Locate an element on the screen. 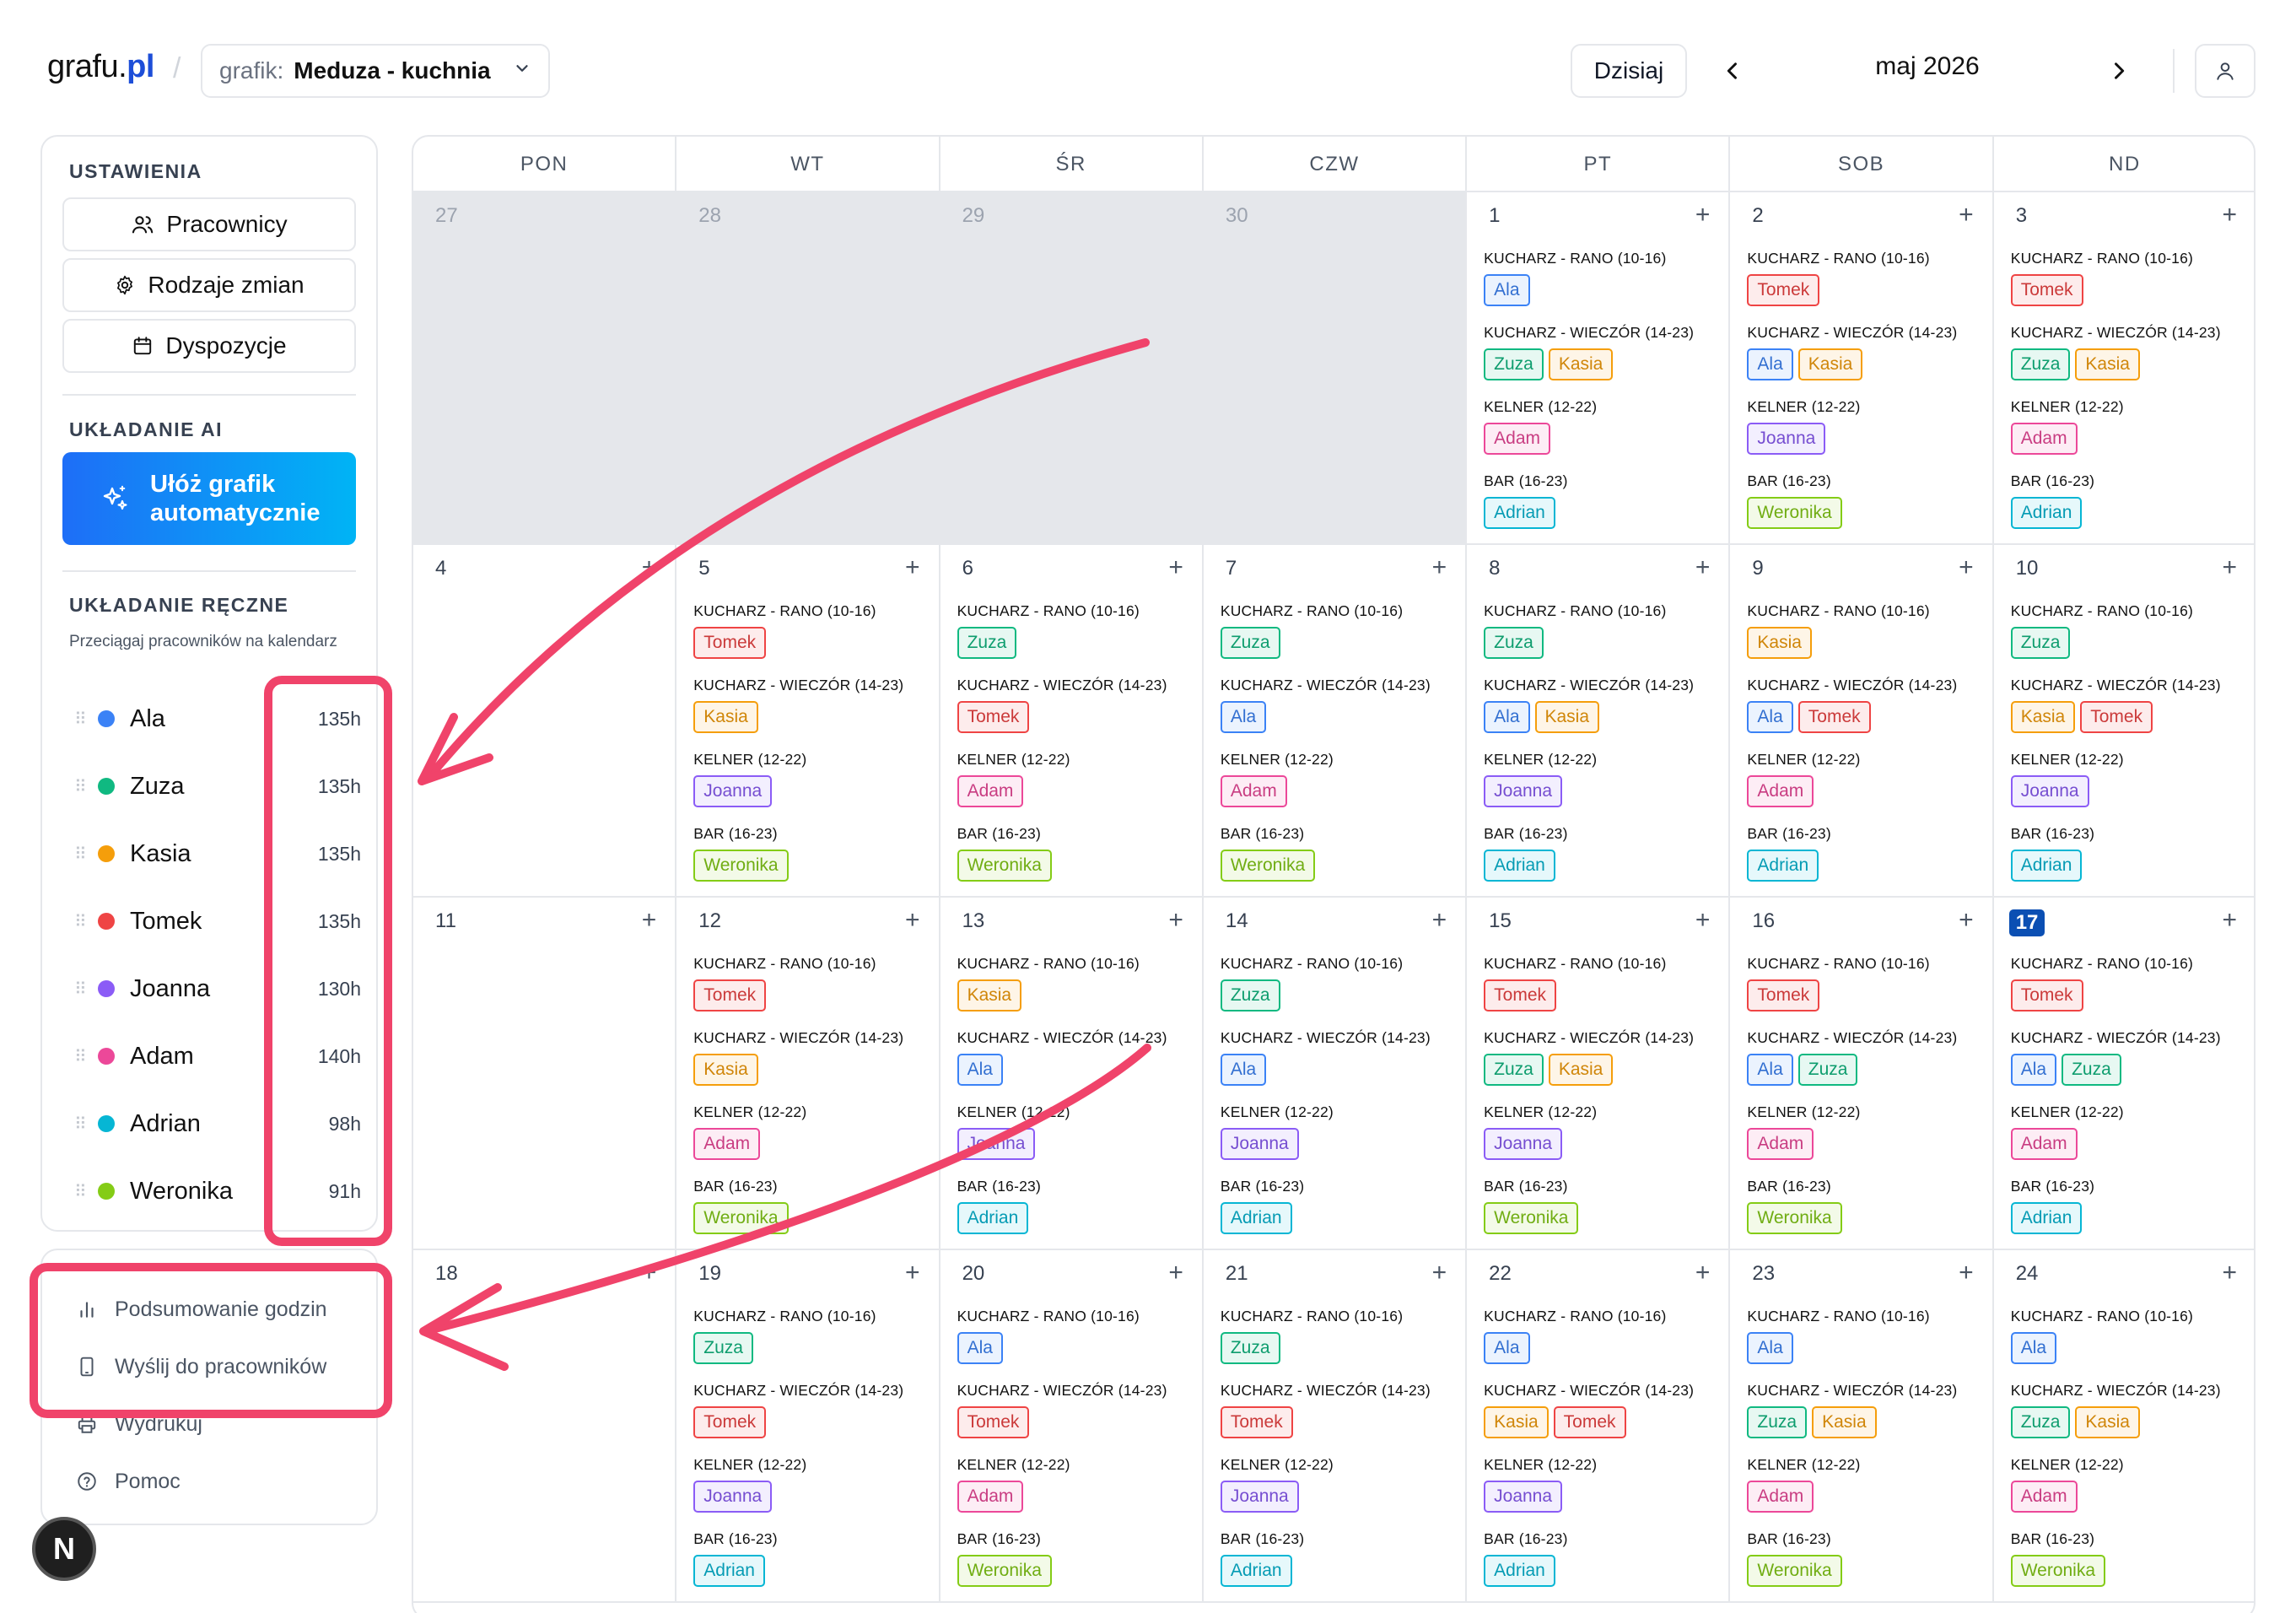 This screenshot has width=2296, height=1613. user-menu-button is located at coordinates (2225, 71).